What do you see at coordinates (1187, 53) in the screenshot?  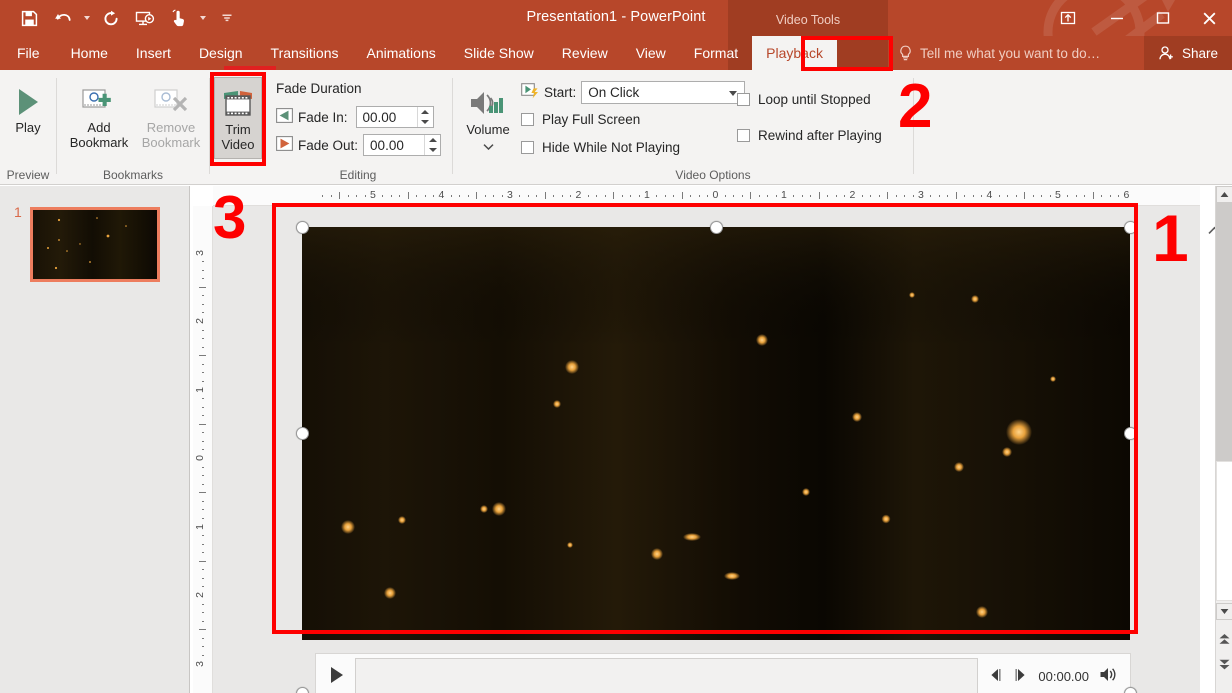 I see `share-button: Share` at bounding box center [1187, 53].